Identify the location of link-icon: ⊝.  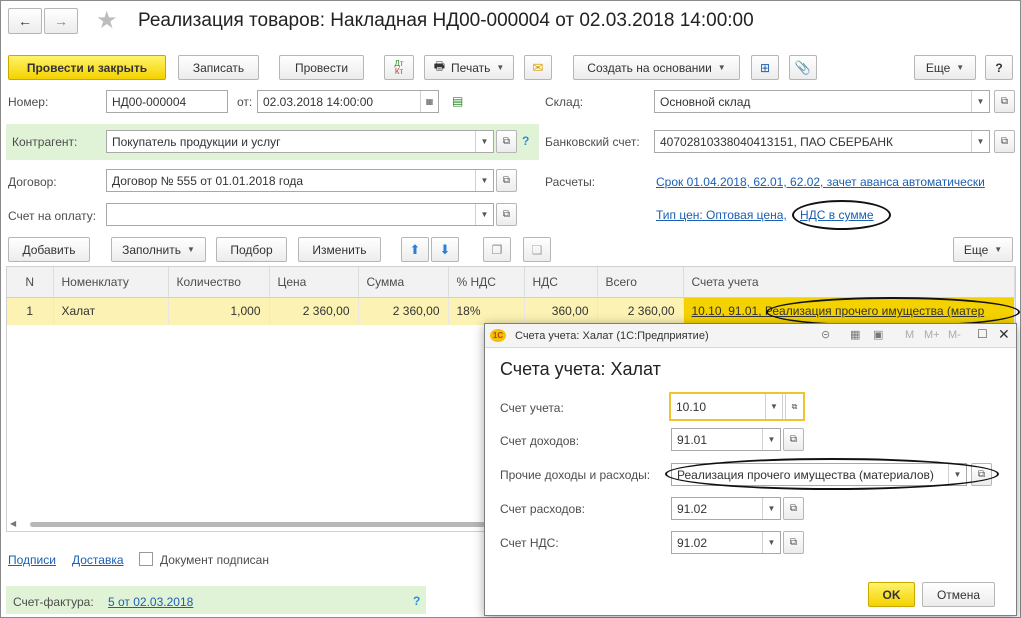
(825, 334).